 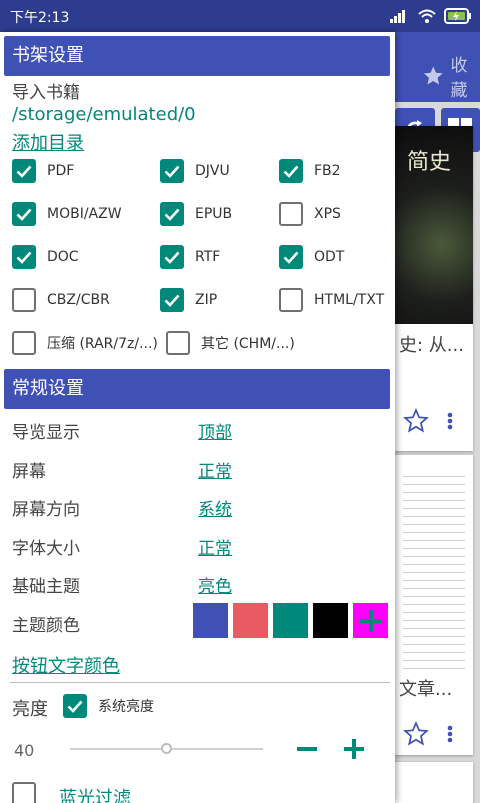 I want to click on format-checkbox: ODT, so click(x=311, y=257).